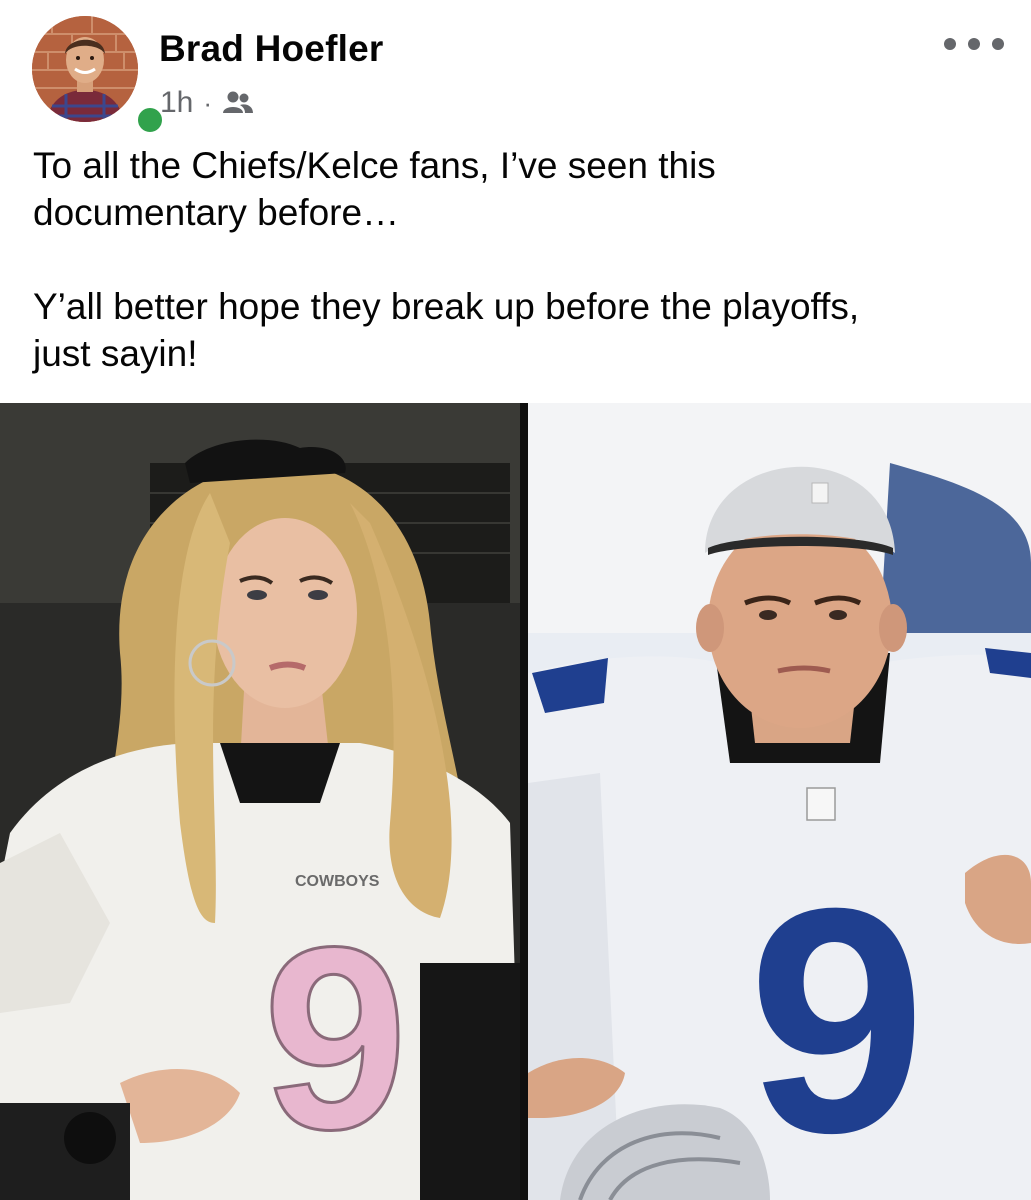 This screenshot has width=1031, height=1200. I want to click on post-header: Brad Hoefler 1h ·, so click(515, 68).